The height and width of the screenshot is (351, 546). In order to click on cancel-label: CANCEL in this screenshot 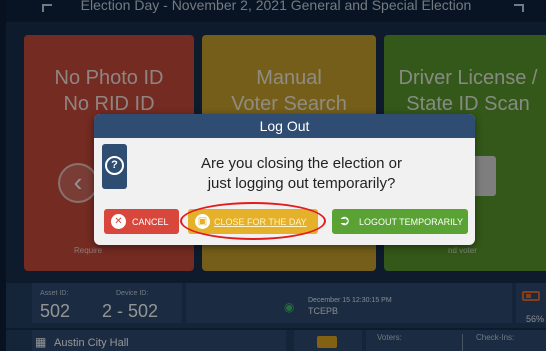, I will do `click(150, 222)`.